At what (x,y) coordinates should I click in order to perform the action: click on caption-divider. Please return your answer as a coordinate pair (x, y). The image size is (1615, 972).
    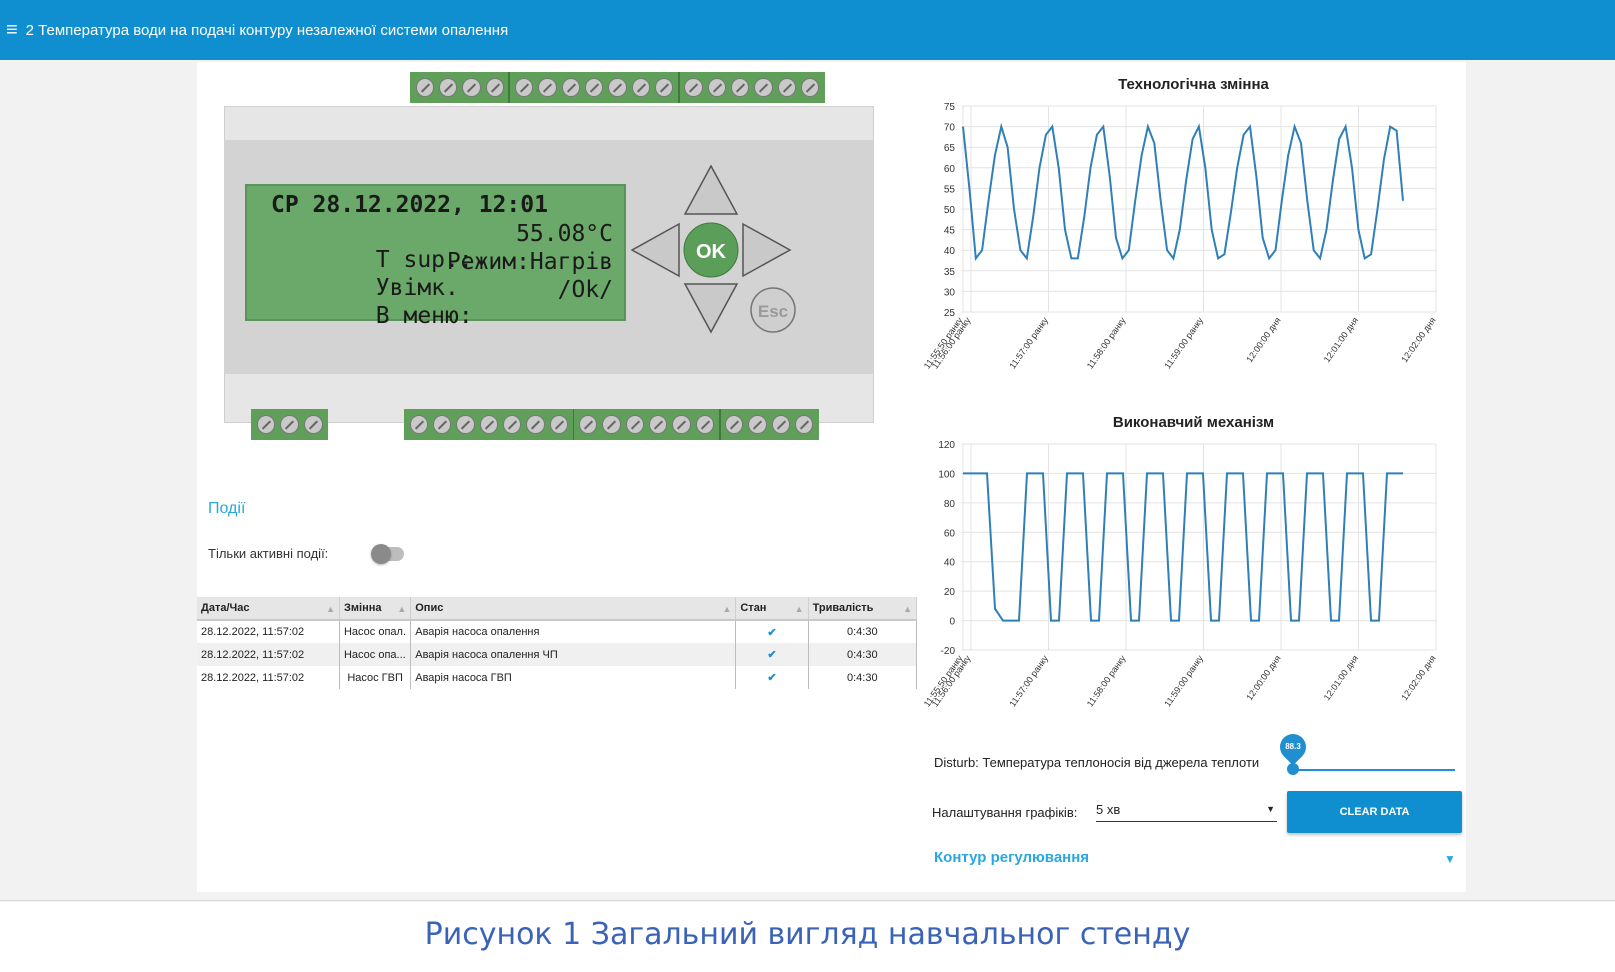
    Looking at the image, I should click on (807, 900).